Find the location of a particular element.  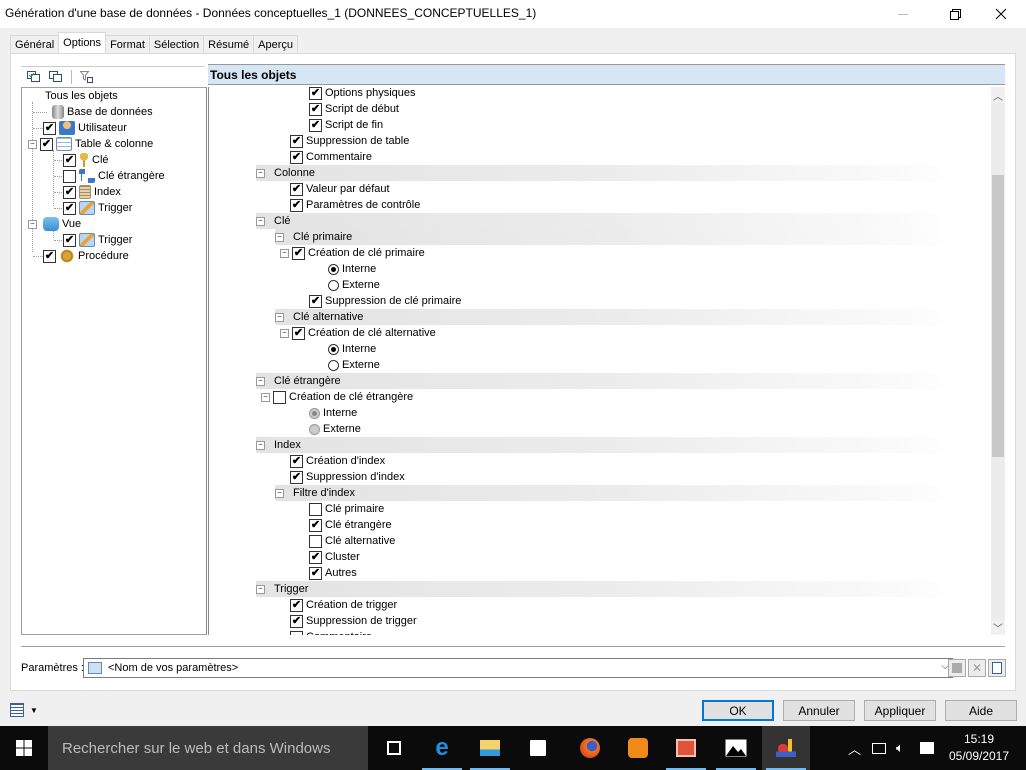

tree-item-foreign-key: Clé étrangère is located at coordinates (109, 176).